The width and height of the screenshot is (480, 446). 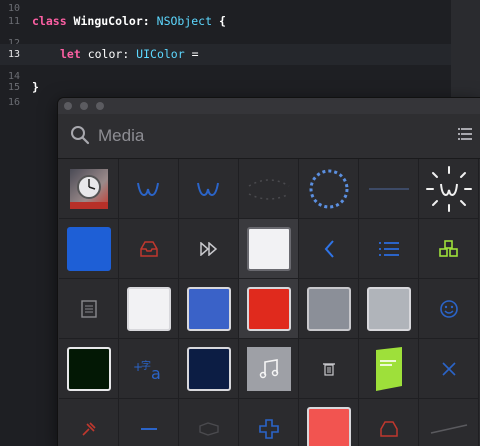 I want to click on cubes-icon, so click(x=448, y=248).